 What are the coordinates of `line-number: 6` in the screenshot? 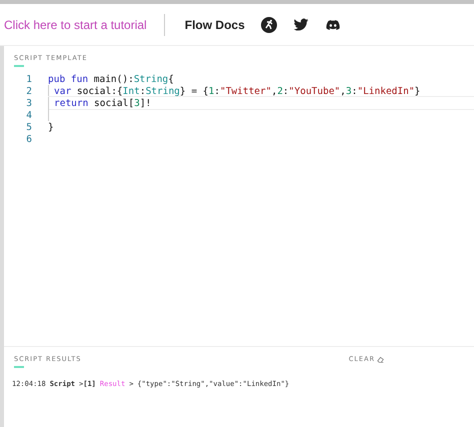 It's located at (28, 139).